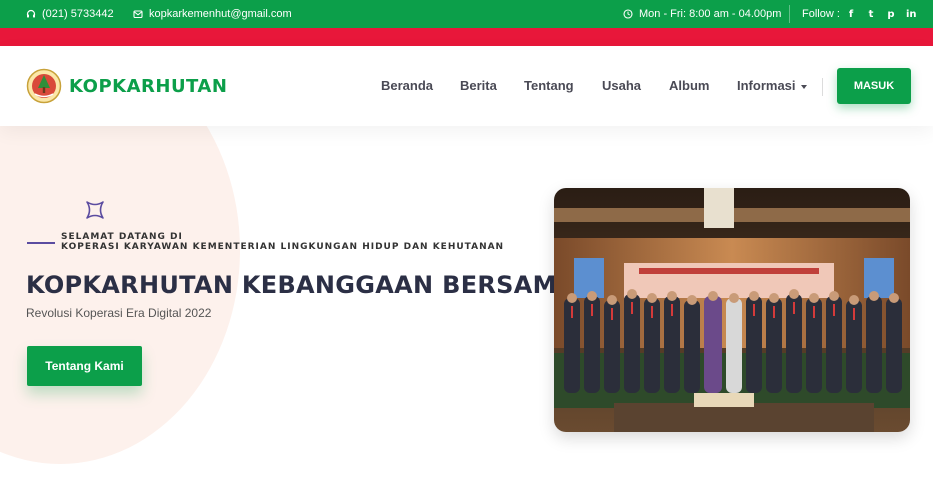  I want to click on office-hours: Mon - Fri: 8:00 am - 04.00pm, so click(702, 14).